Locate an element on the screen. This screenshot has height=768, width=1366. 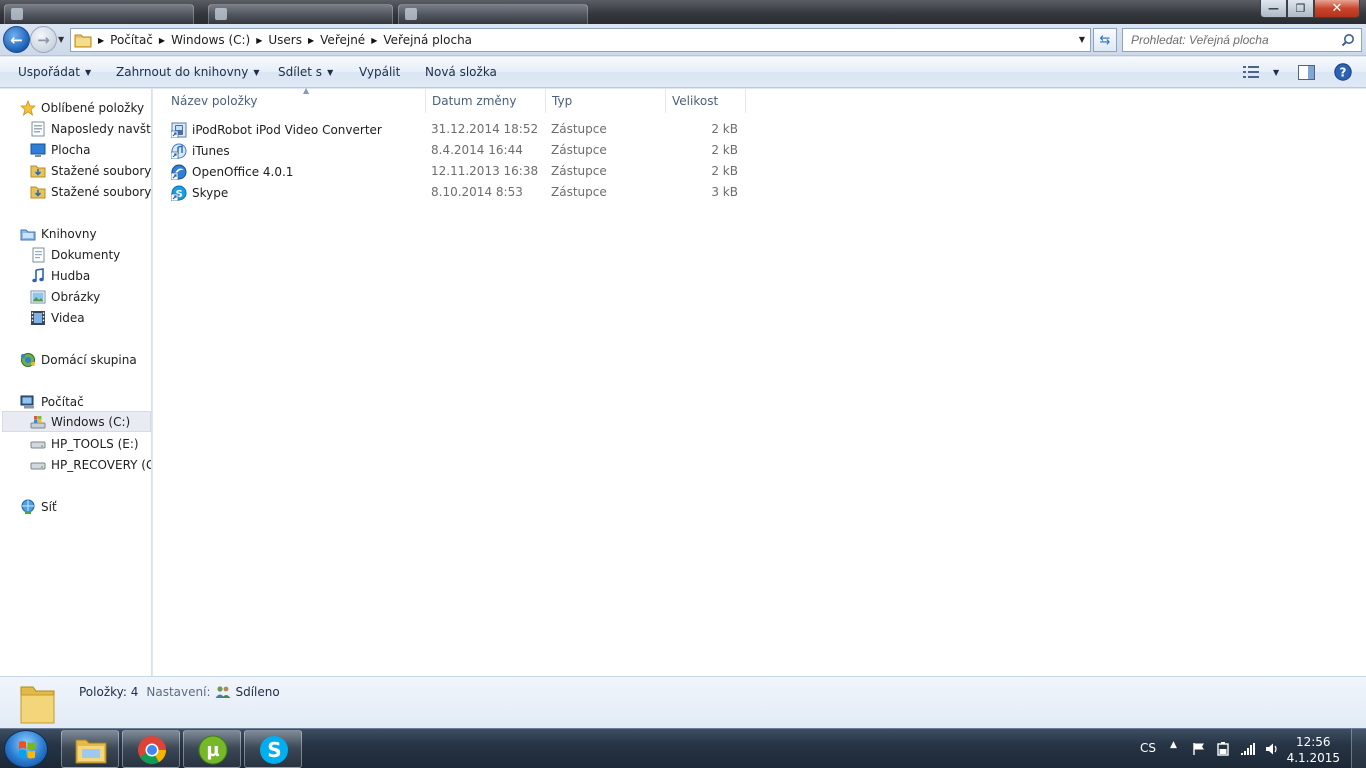
search-input is located at coordinates (1231, 40).